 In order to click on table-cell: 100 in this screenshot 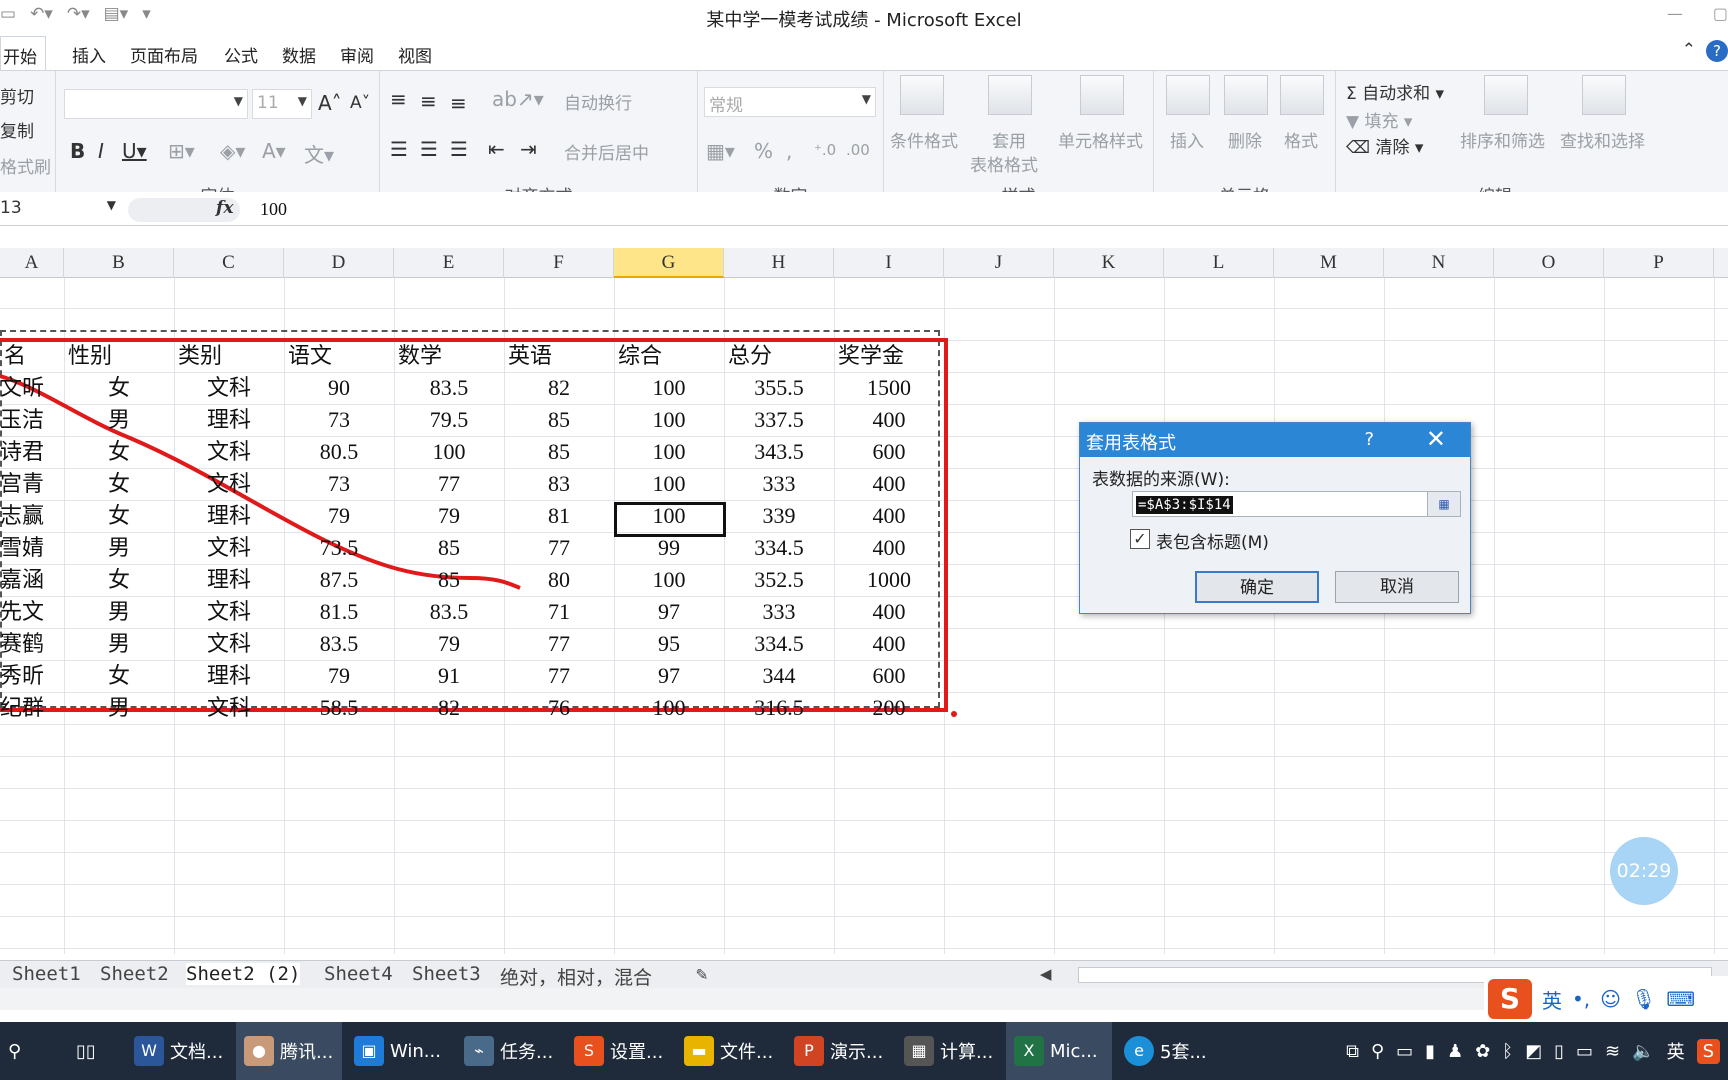, I will do `click(669, 420)`.